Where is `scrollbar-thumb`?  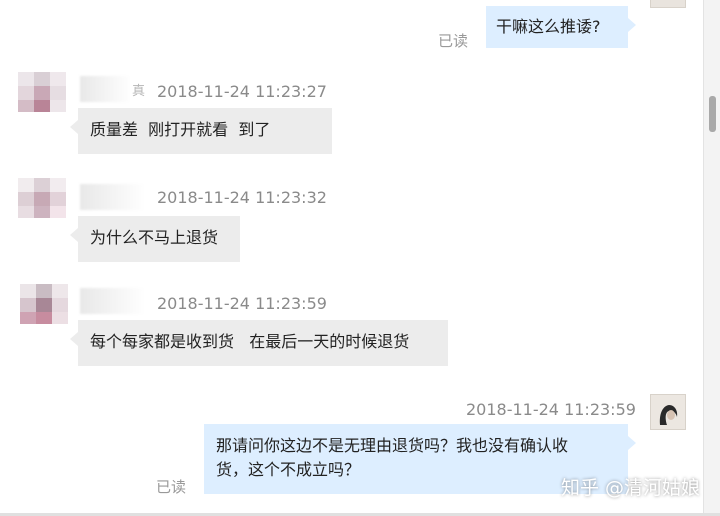 scrollbar-thumb is located at coordinates (712, 114).